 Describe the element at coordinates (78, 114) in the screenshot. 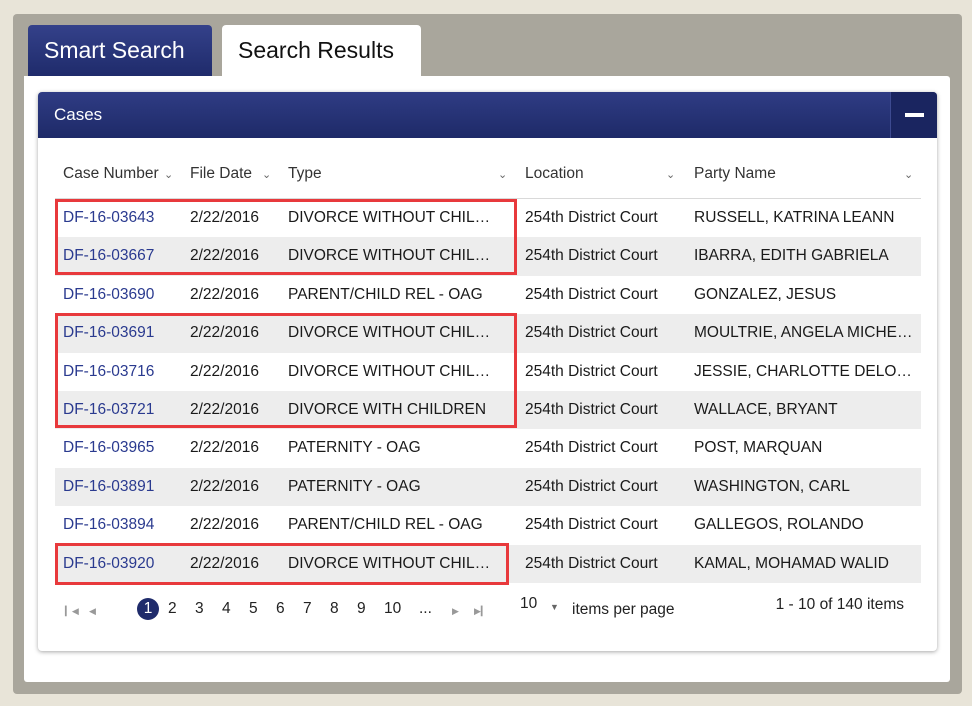

I see `panel-title: Cases` at that location.